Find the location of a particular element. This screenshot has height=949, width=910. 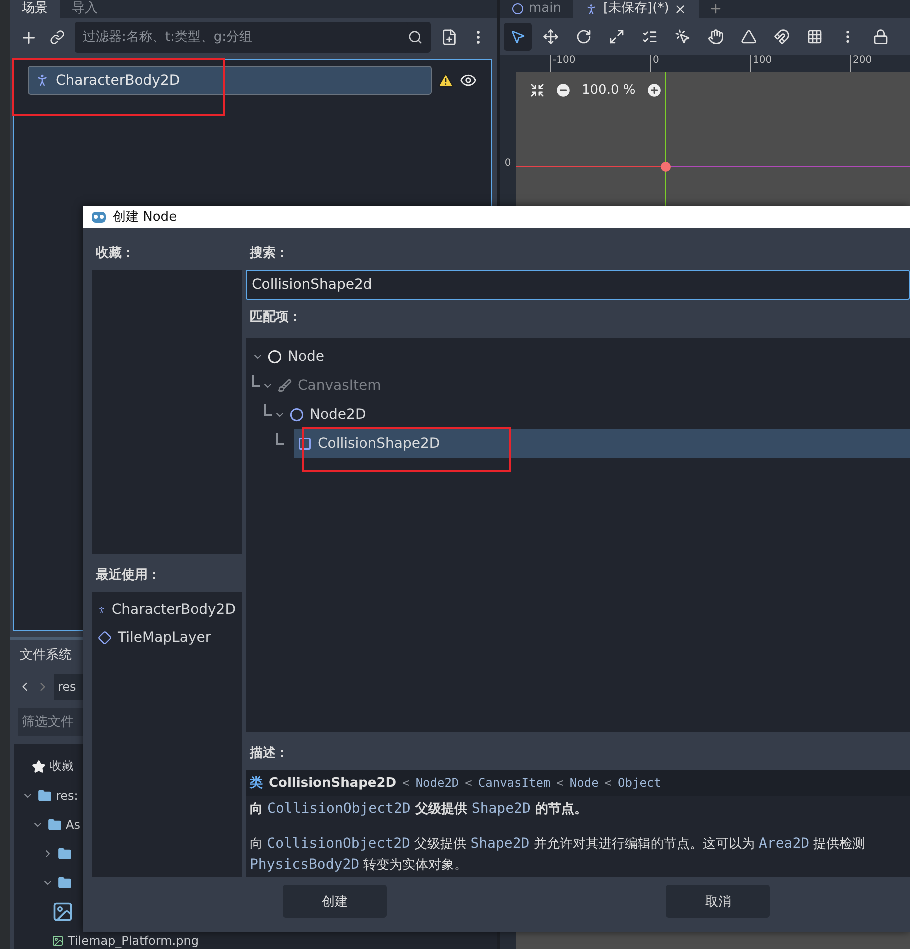

shrink-icon is located at coordinates (537, 90).